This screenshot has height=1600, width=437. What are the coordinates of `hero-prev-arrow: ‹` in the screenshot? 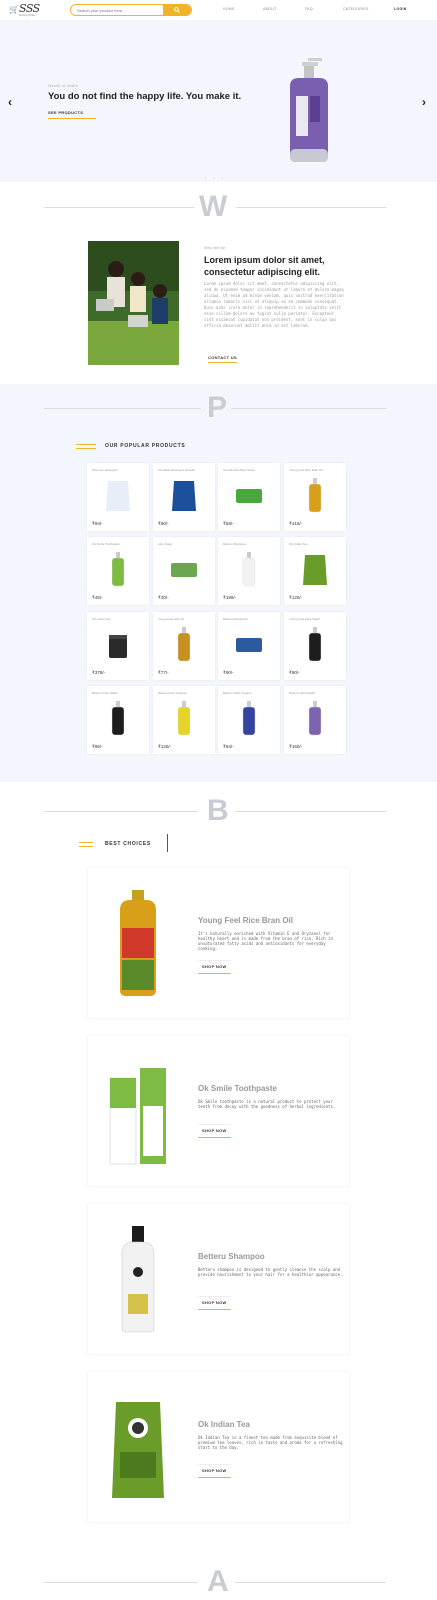 It's located at (10, 102).